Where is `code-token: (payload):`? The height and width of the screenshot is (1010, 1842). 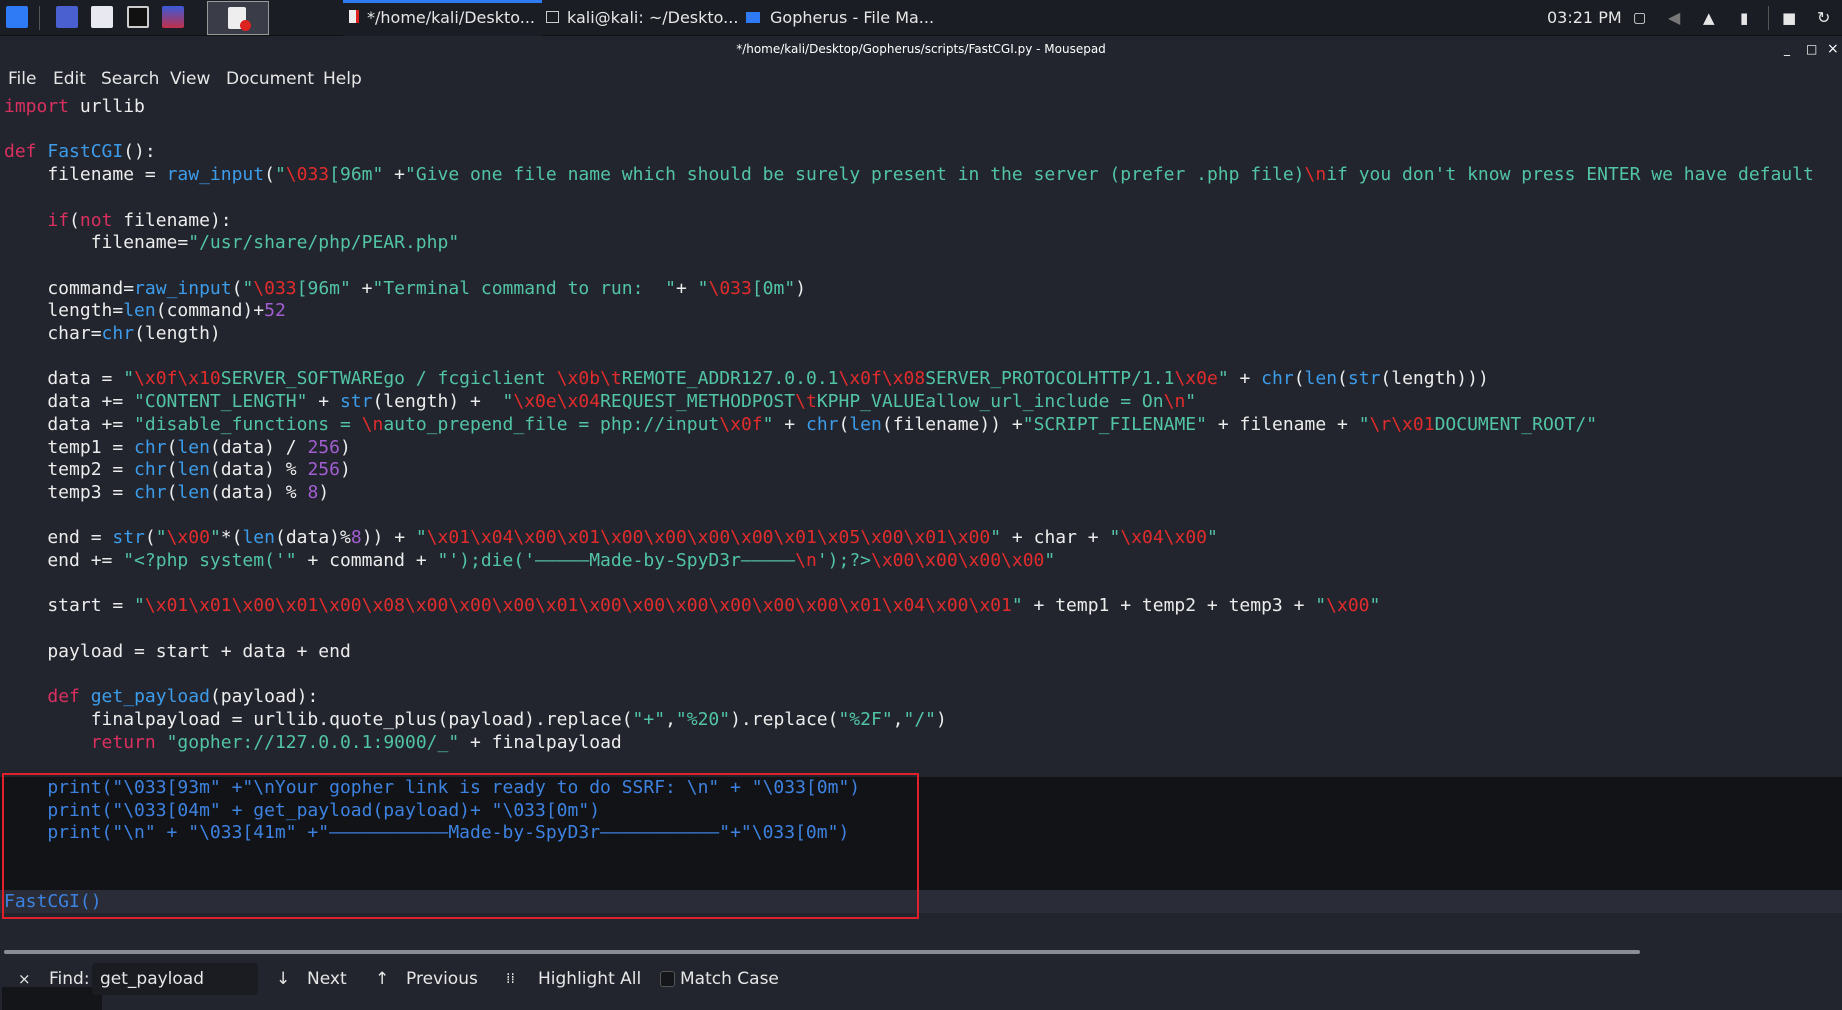
code-token: (payload): is located at coordinates (264, 697).